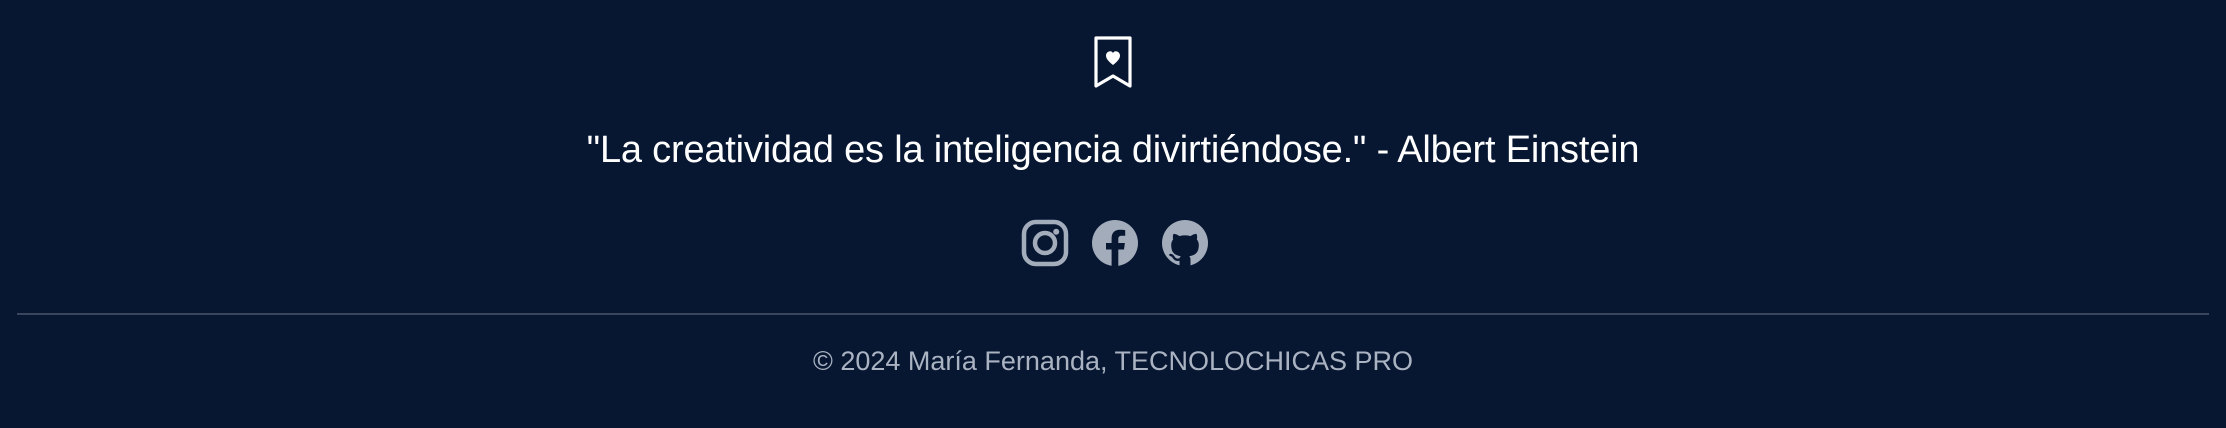 Image resolution: width=2226 pixels, height=428 pixels. Describe the element at coordinates (1113, 361) in the screenshot. I see `copyright-text: © 2024 María Fernanda, TECNOLOCHICAS PRO` at that location.